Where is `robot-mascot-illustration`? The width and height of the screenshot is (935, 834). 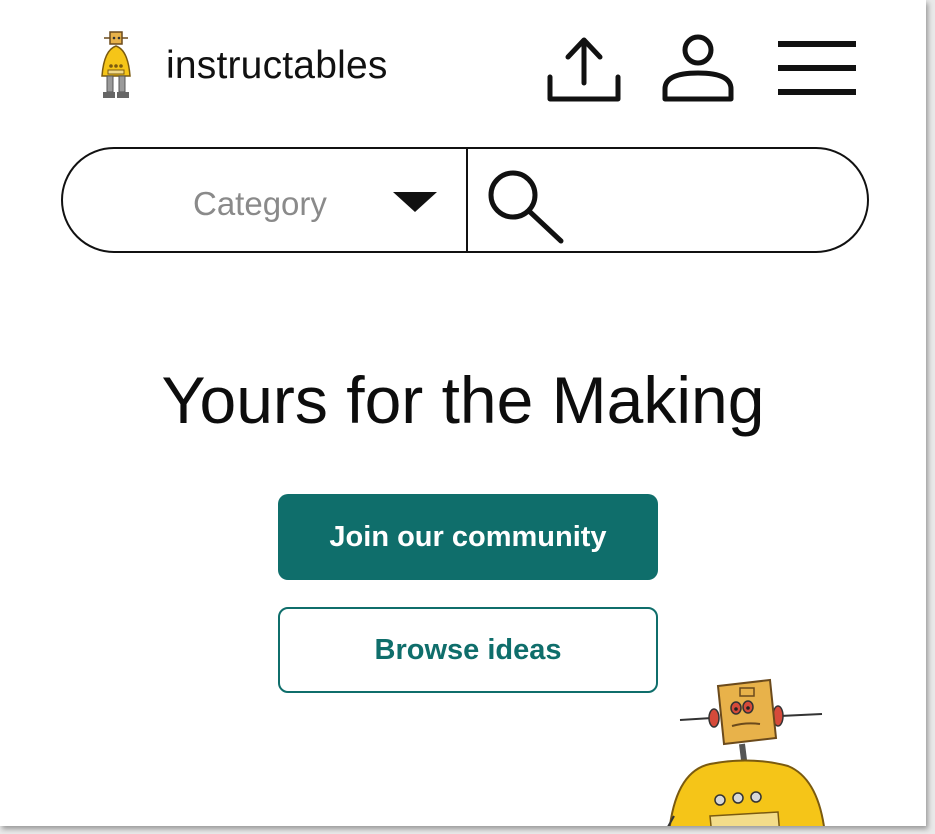
robot-mascot-illustration is located at coordinates (740, 751).